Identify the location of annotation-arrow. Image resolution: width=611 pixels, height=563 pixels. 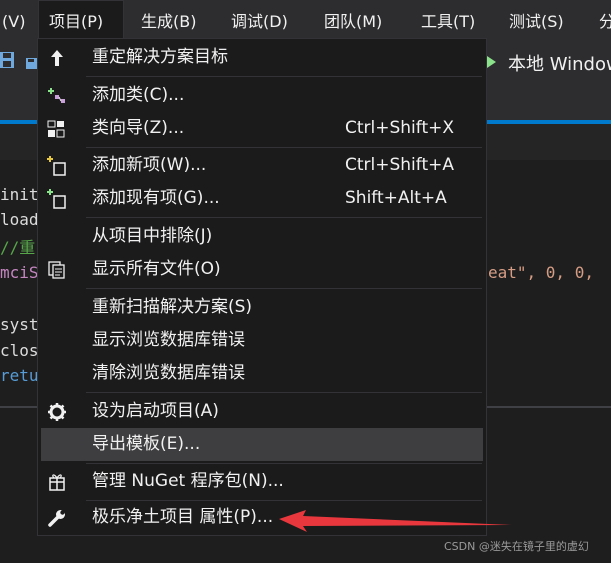
(395, 521).